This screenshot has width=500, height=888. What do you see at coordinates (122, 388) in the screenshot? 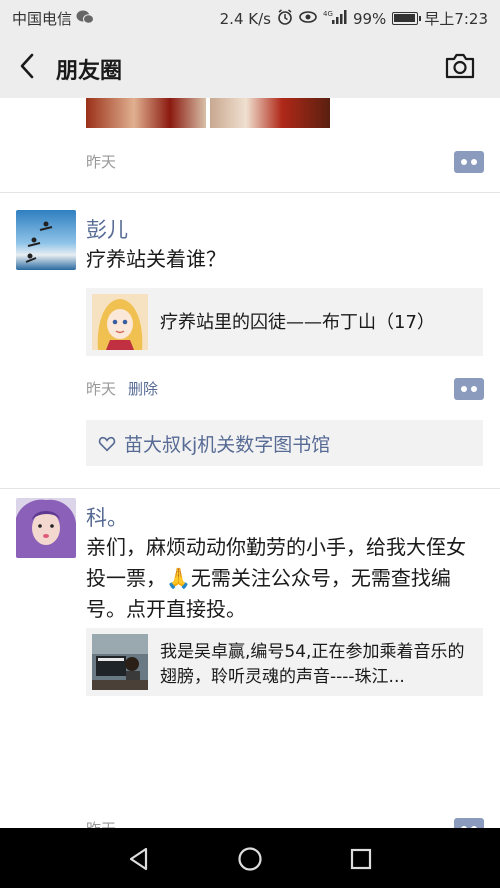
I see `post-meta: 昨天 删除` at bounding box center [122, 388].